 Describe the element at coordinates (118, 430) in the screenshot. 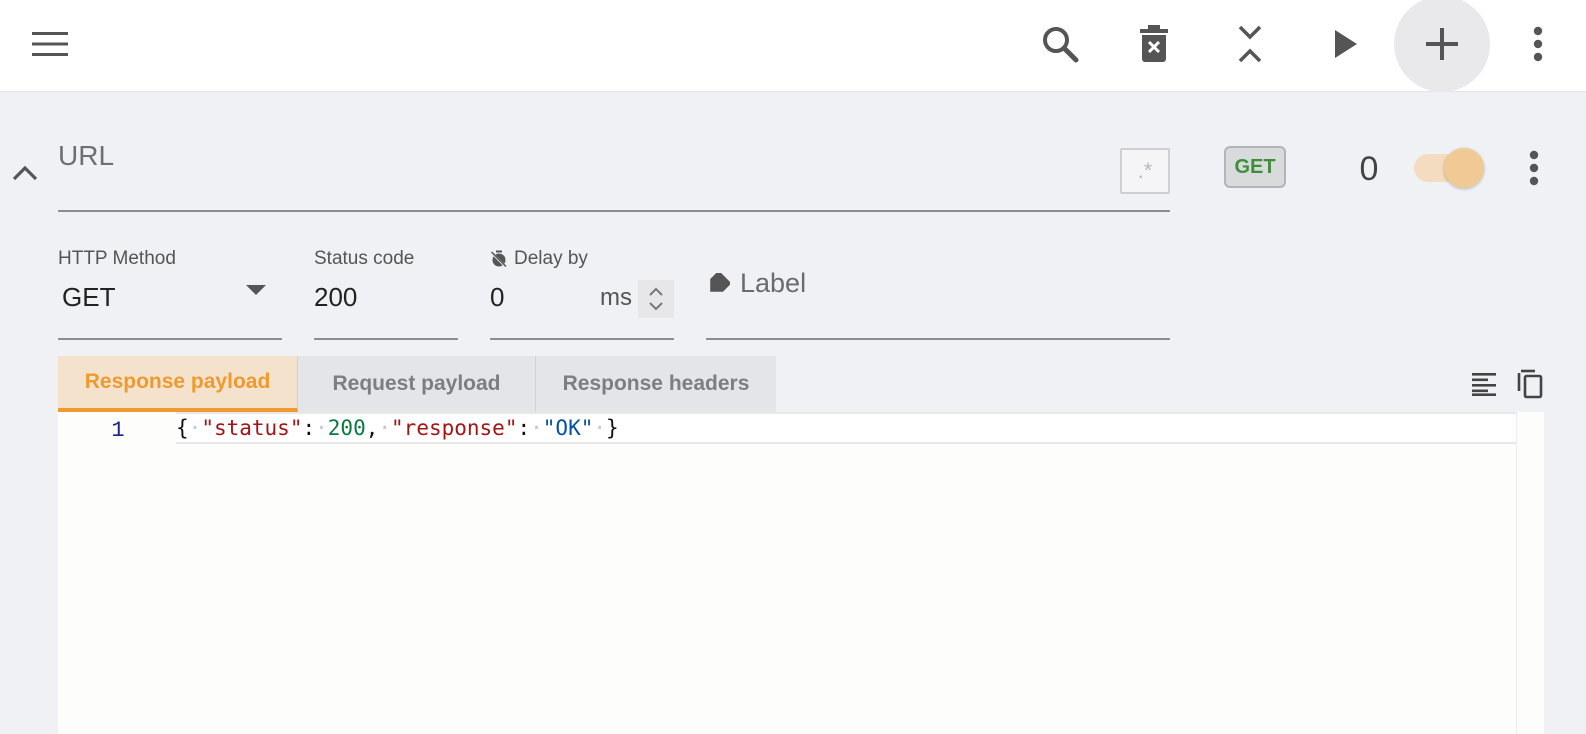

I see `line-number: 1` at that location.